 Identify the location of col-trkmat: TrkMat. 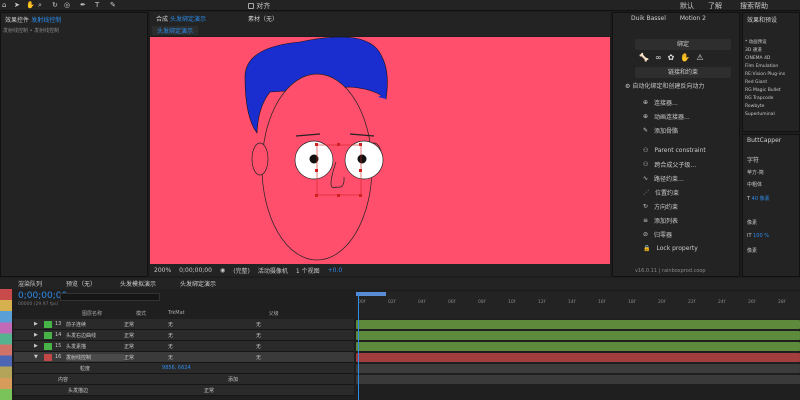
(176, 313).